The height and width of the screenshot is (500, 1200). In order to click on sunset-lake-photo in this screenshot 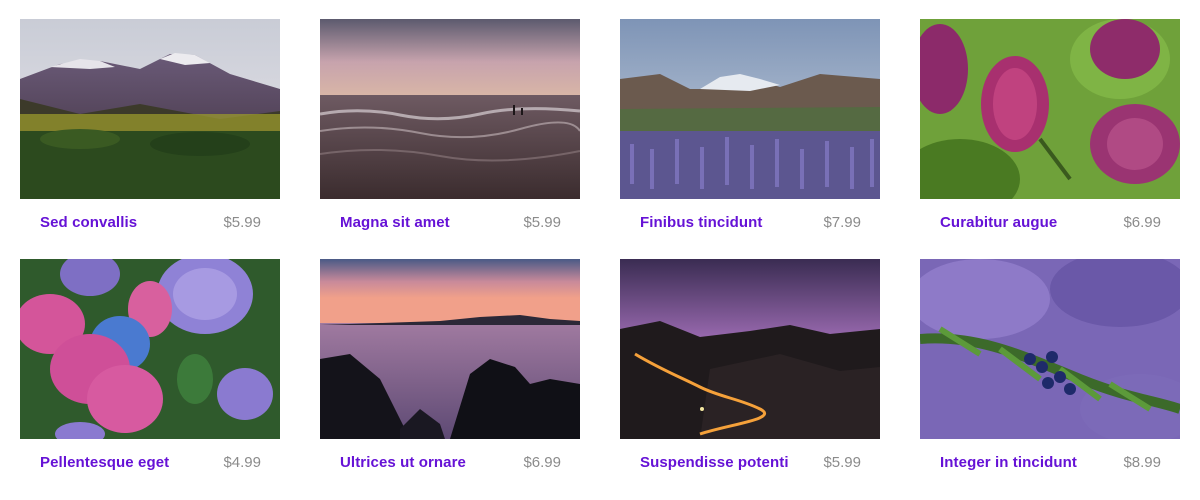, I will do `click(450, 349)`.